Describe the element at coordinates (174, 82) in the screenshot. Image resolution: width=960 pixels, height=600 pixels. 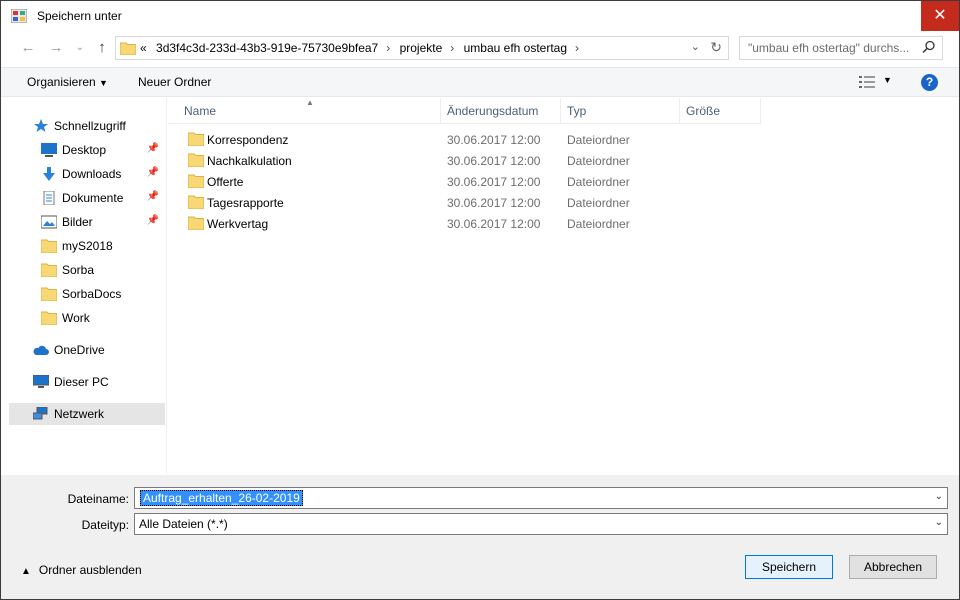
I see `new-folder-button: Neuer Ordner` at that location.